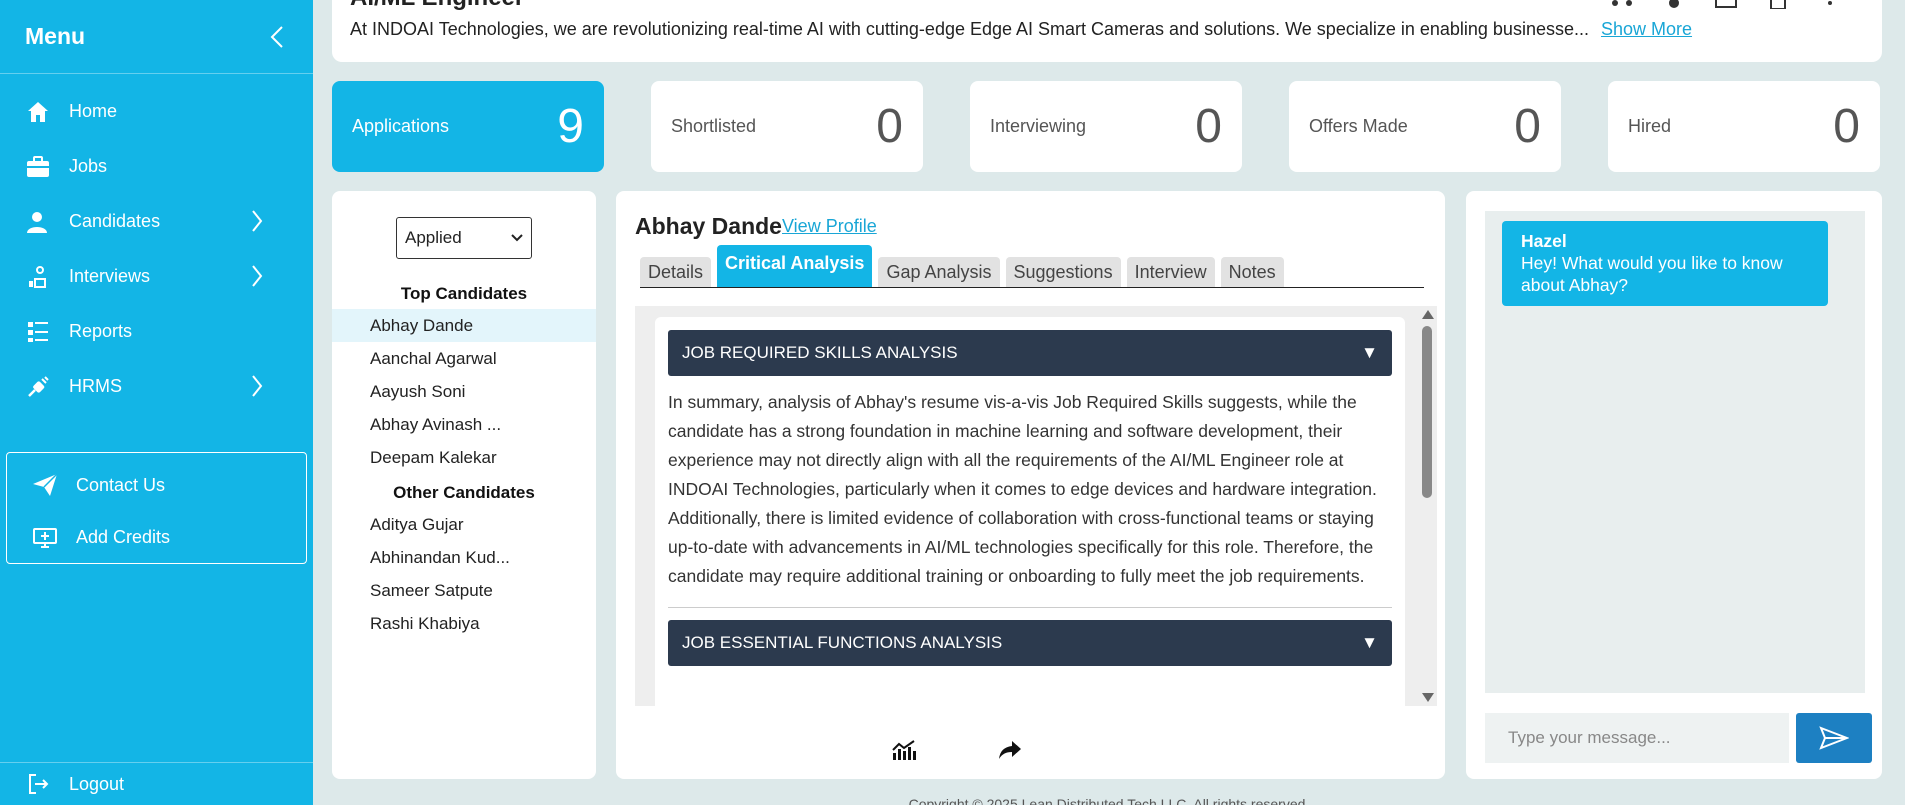 This screenshot has height=805, width=1905. What do you see at coordinates (55, 36) in the screenshot?
I see `sidebar-title: Menu` at bounding box center [55, 36].